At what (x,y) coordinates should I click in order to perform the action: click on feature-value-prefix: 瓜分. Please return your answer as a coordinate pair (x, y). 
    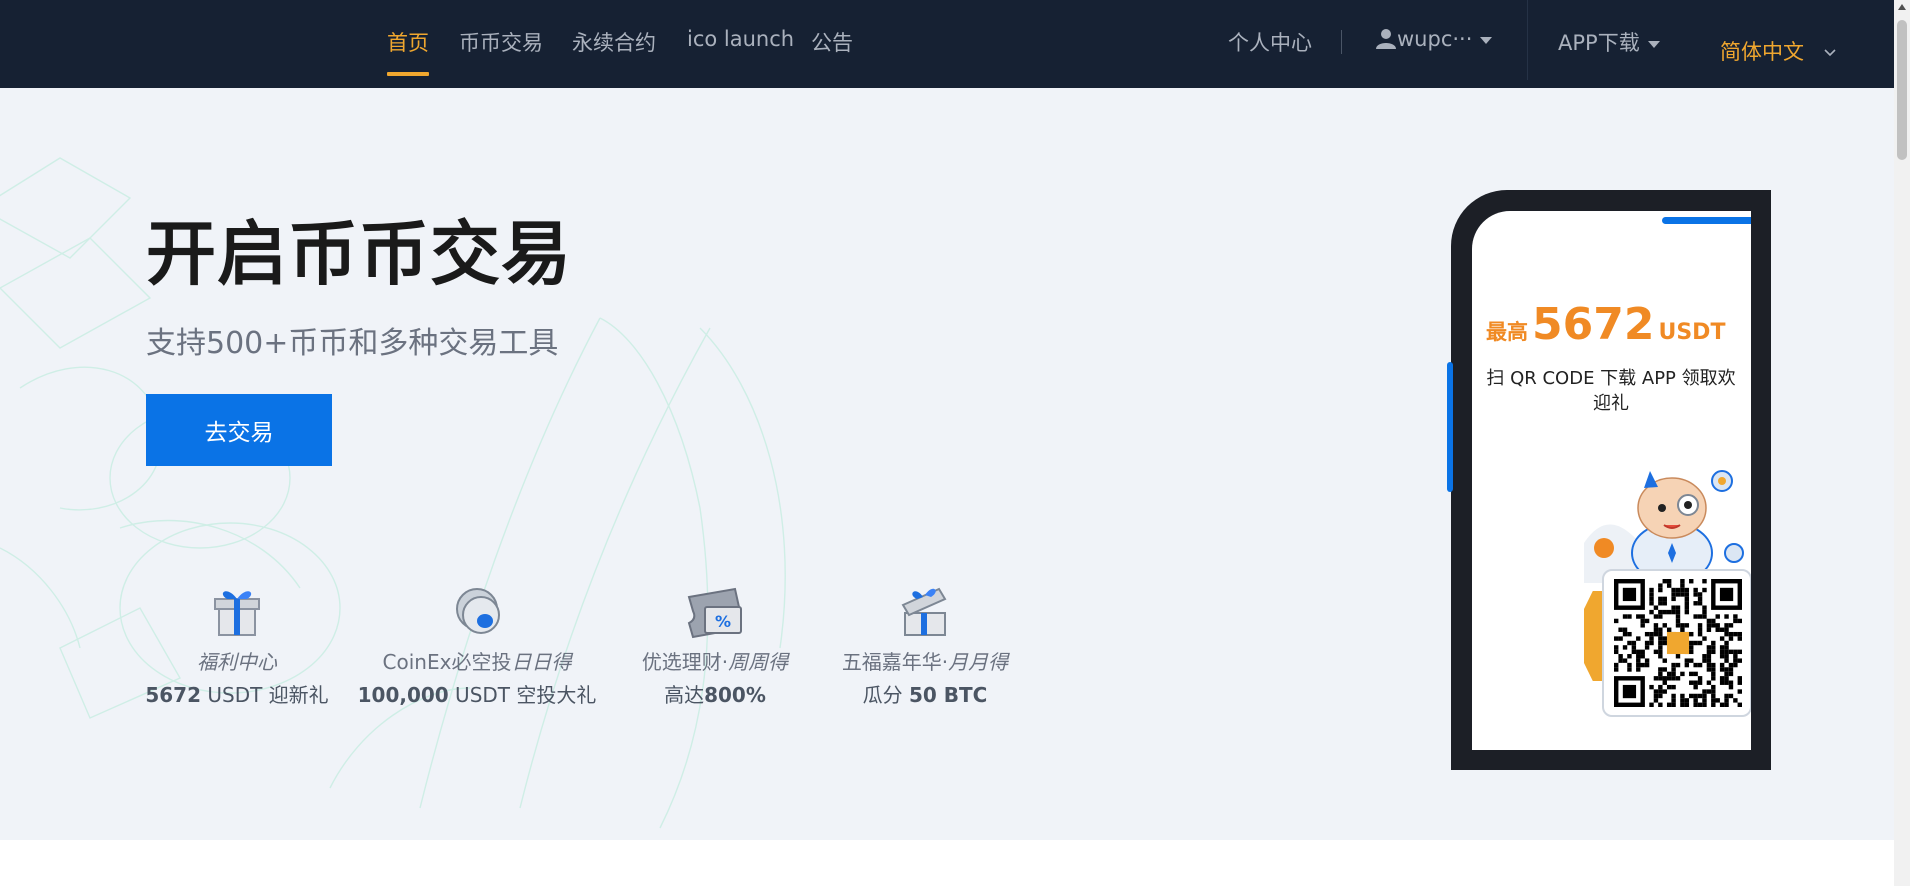
    Looking at the image, I should click on (885, 695).